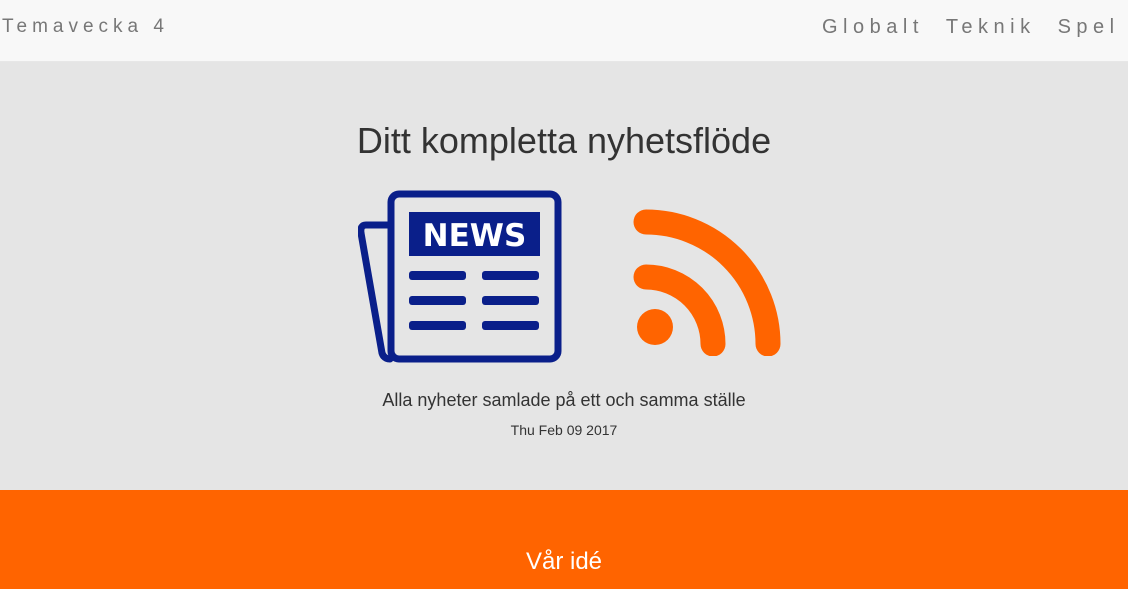 This screenshot has width=1128, height=589. I want to click on hero-title: Ditt kompletta nyhetsflöde, so click(564, 140).